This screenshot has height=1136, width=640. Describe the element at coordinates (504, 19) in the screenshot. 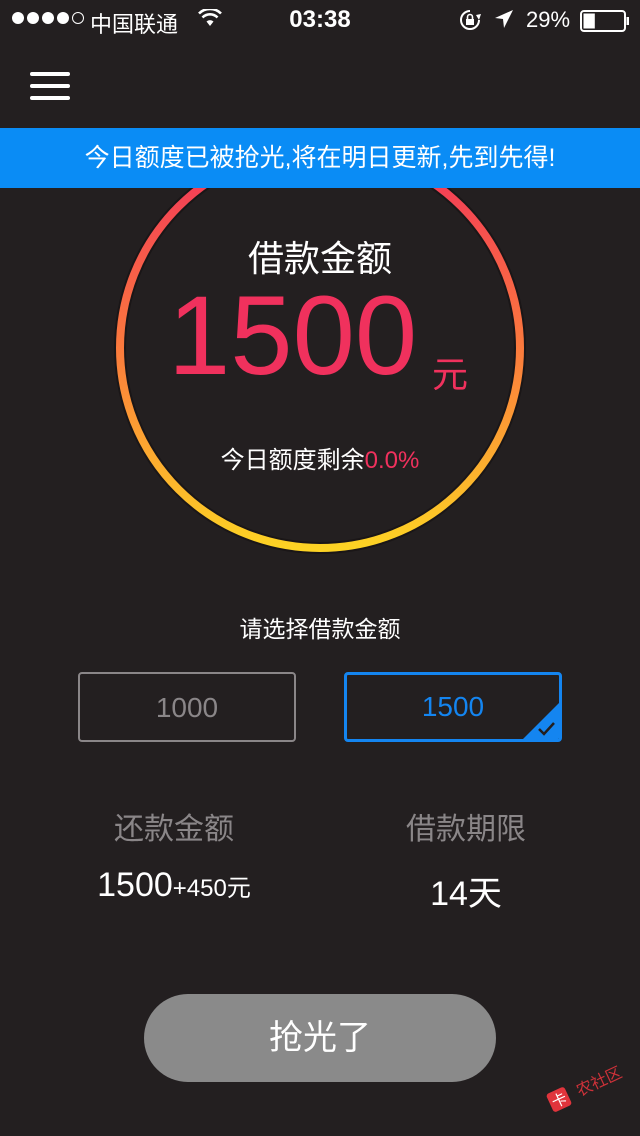

I see `location-arrow-icon` at that location.